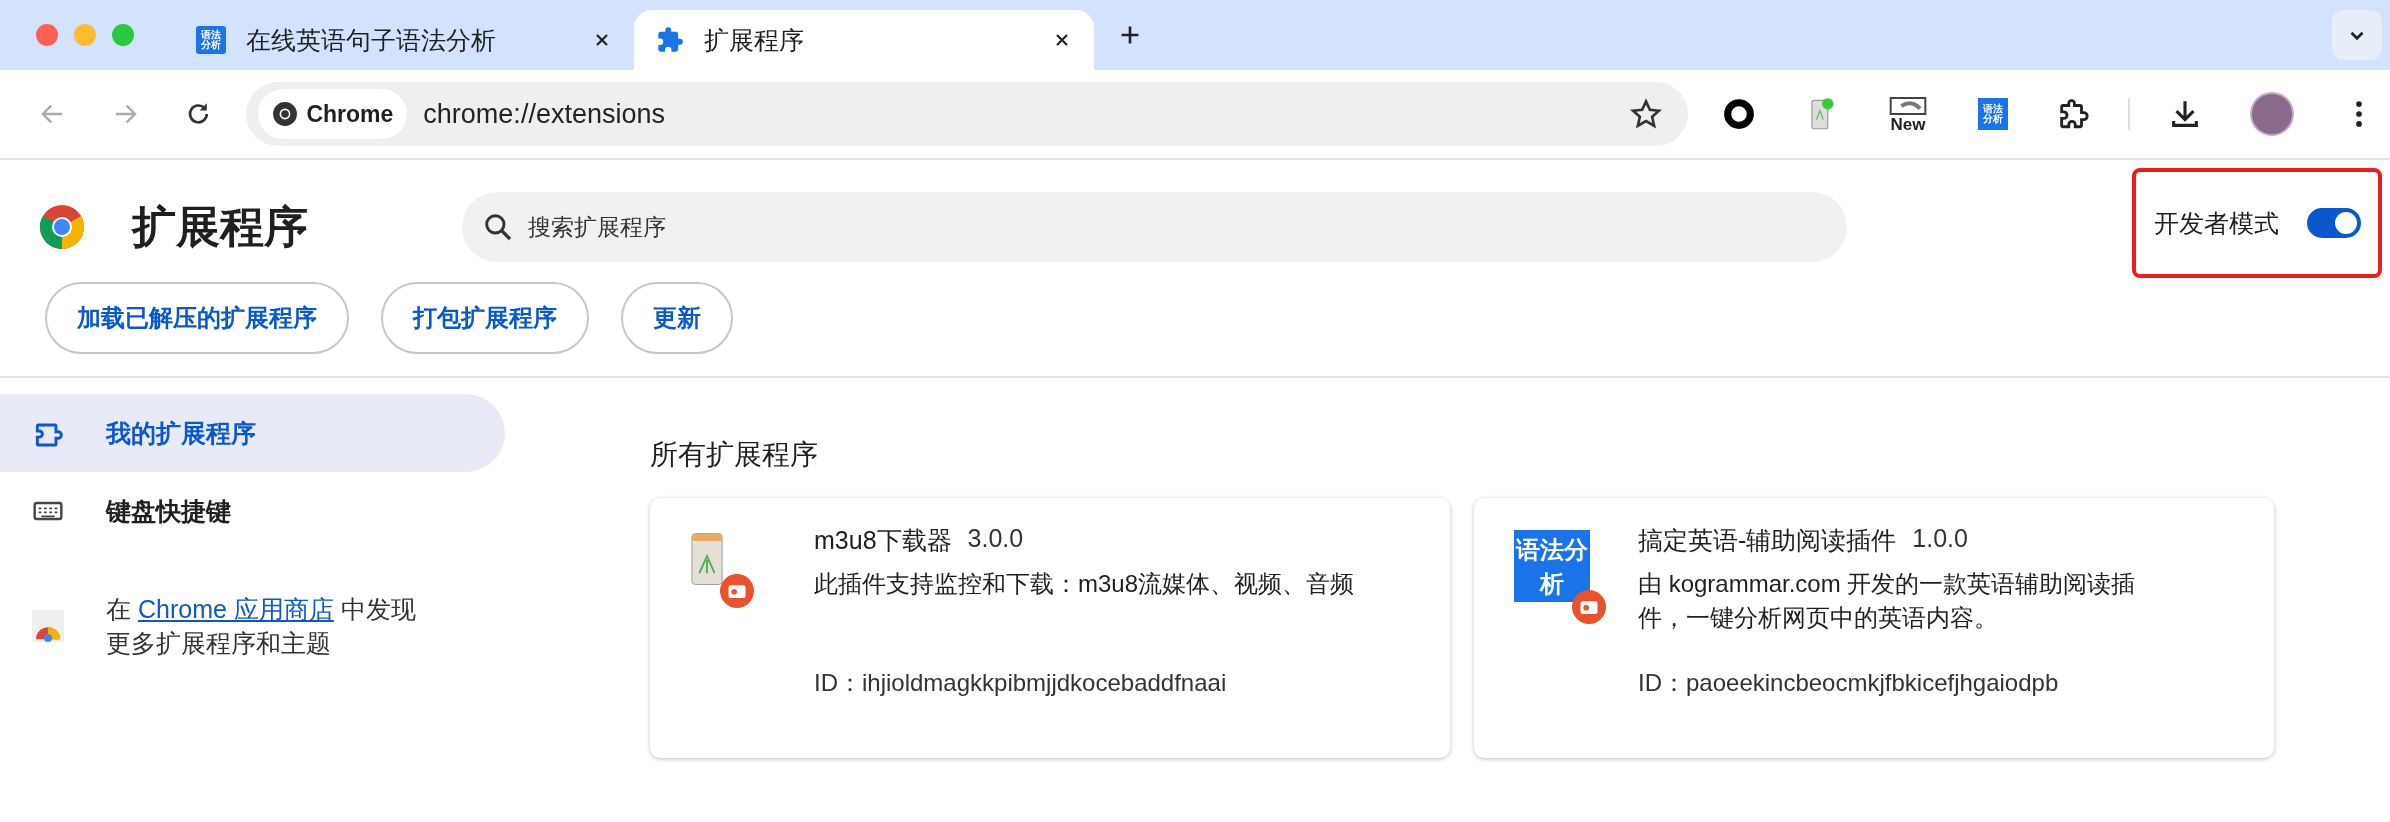 The image size is (2390, 822). I want to click on store-promo-text: 在 Chrome 应用商店 中发现更多扩展程序和主题, so click(261, 626).